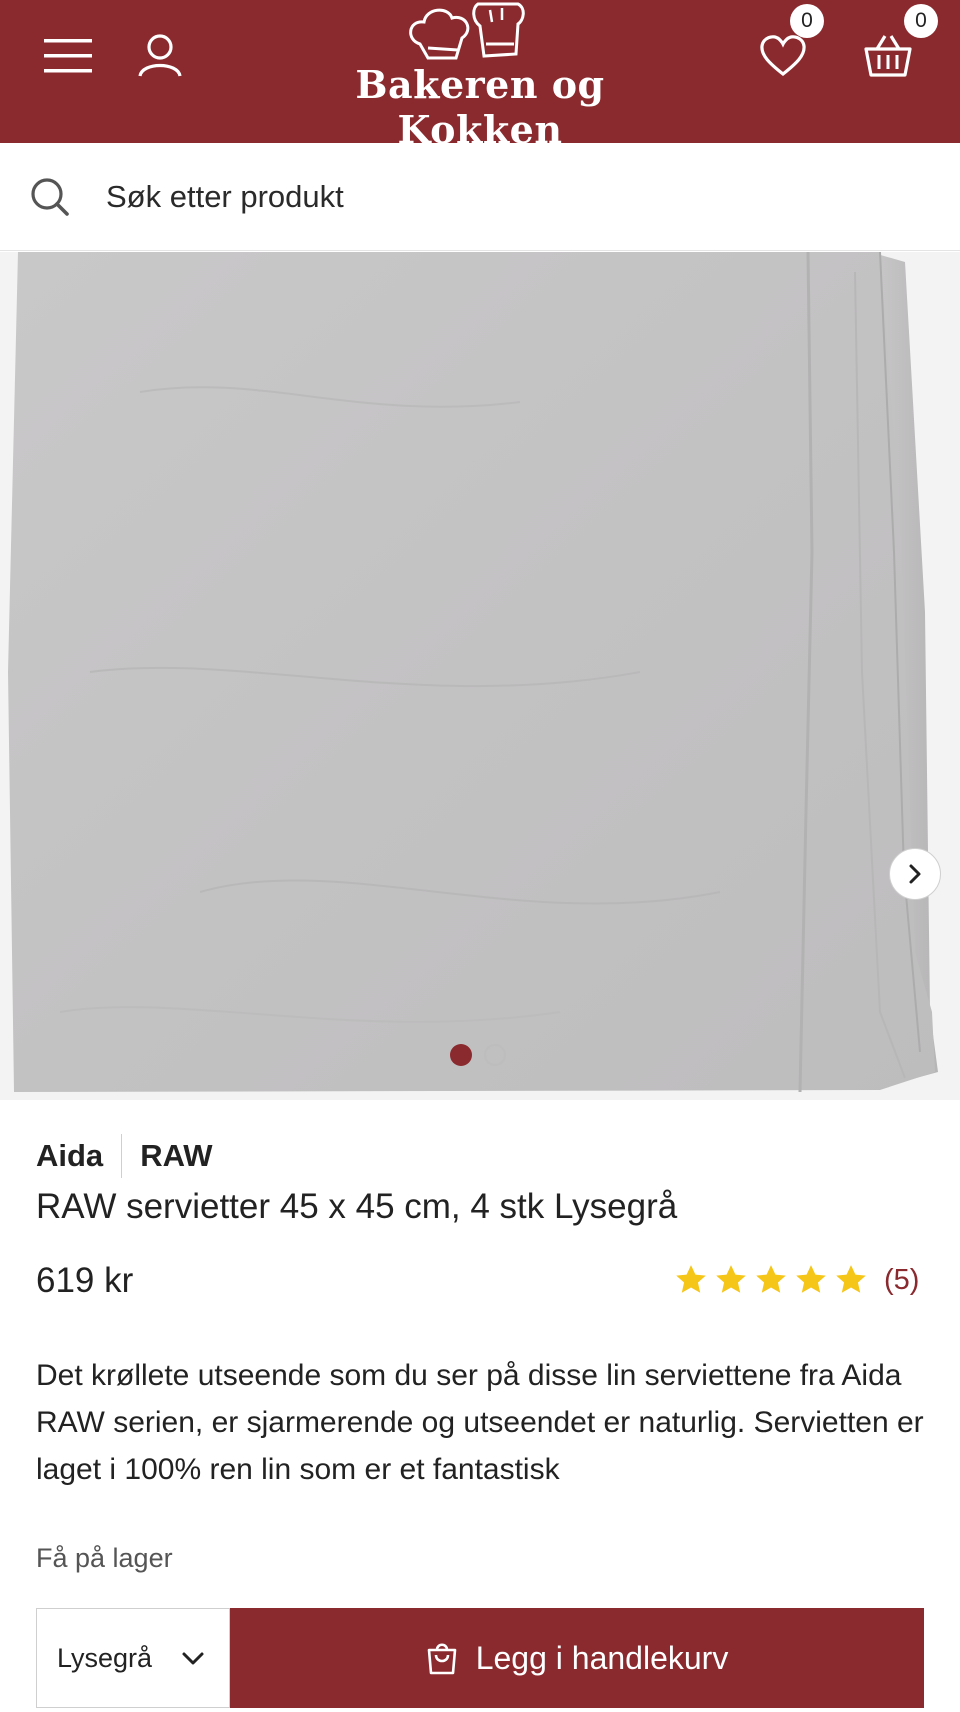  I want to click on wishlist-button: 0, so click(786, 47).